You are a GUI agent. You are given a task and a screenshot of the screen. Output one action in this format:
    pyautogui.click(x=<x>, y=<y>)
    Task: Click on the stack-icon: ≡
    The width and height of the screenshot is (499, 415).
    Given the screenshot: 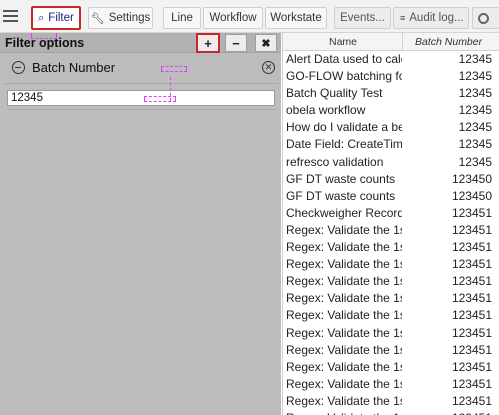 What is the action you would take?
    pyautogui.click(x=403, y=18)
    